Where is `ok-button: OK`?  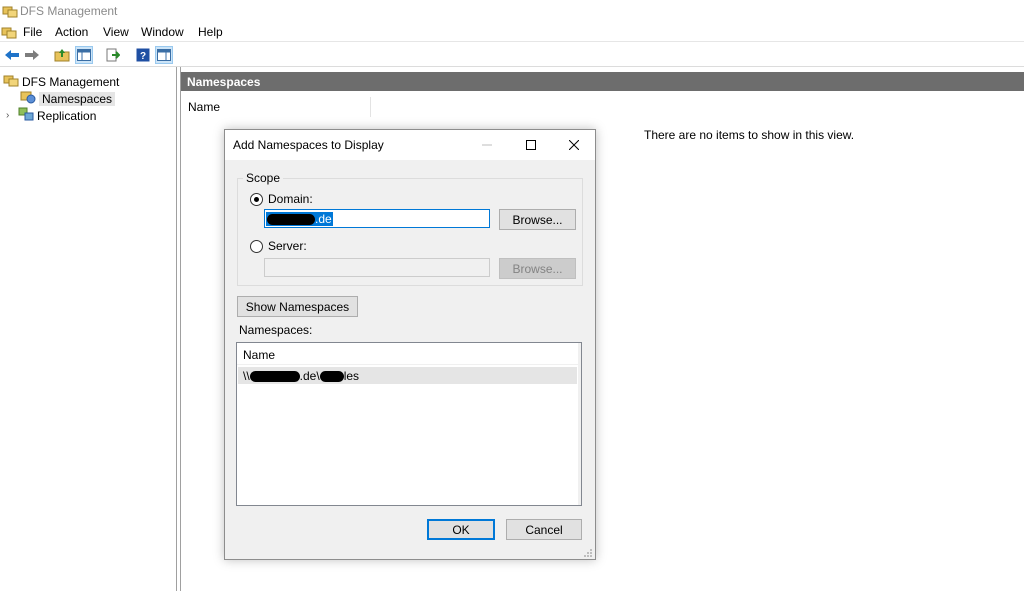 ok-button: OK is located at coordinates (461, 529).